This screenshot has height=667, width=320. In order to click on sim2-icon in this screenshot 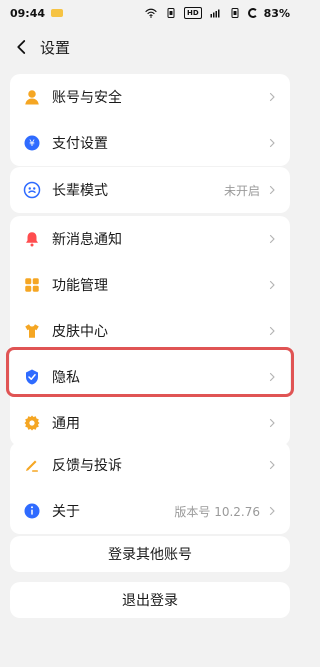, I will do `click(235, 13)`.